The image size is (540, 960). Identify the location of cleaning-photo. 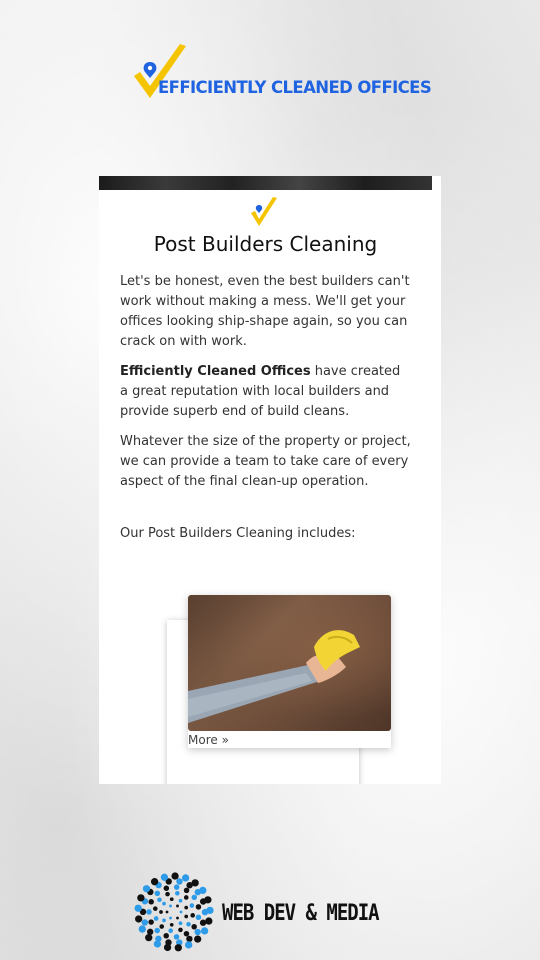
(289, 663).